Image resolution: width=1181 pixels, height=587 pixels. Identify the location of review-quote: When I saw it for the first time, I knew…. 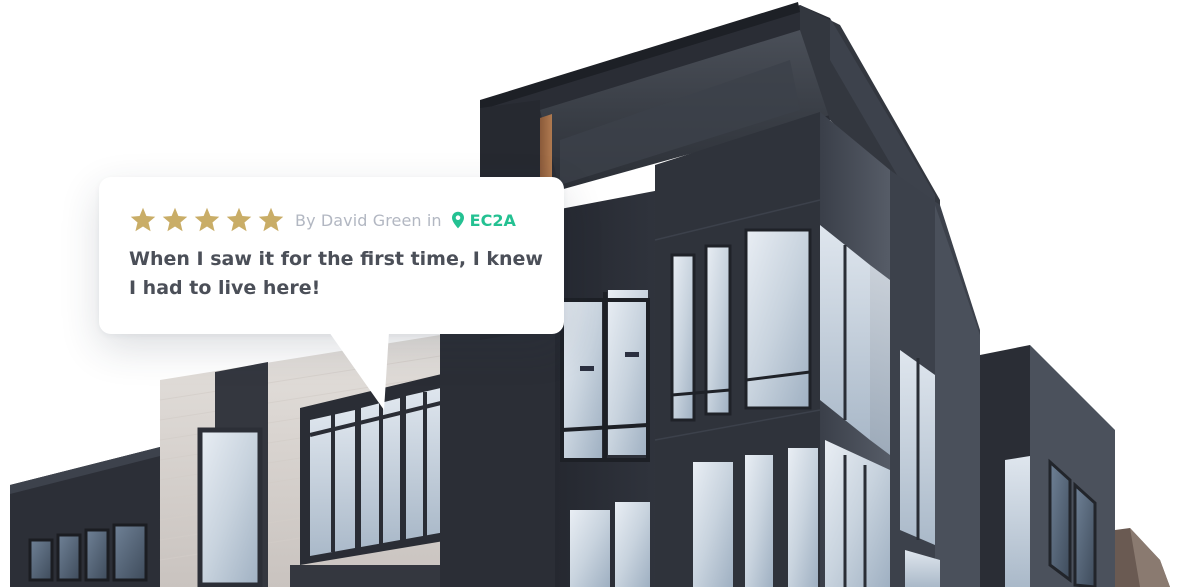
(336, 273).